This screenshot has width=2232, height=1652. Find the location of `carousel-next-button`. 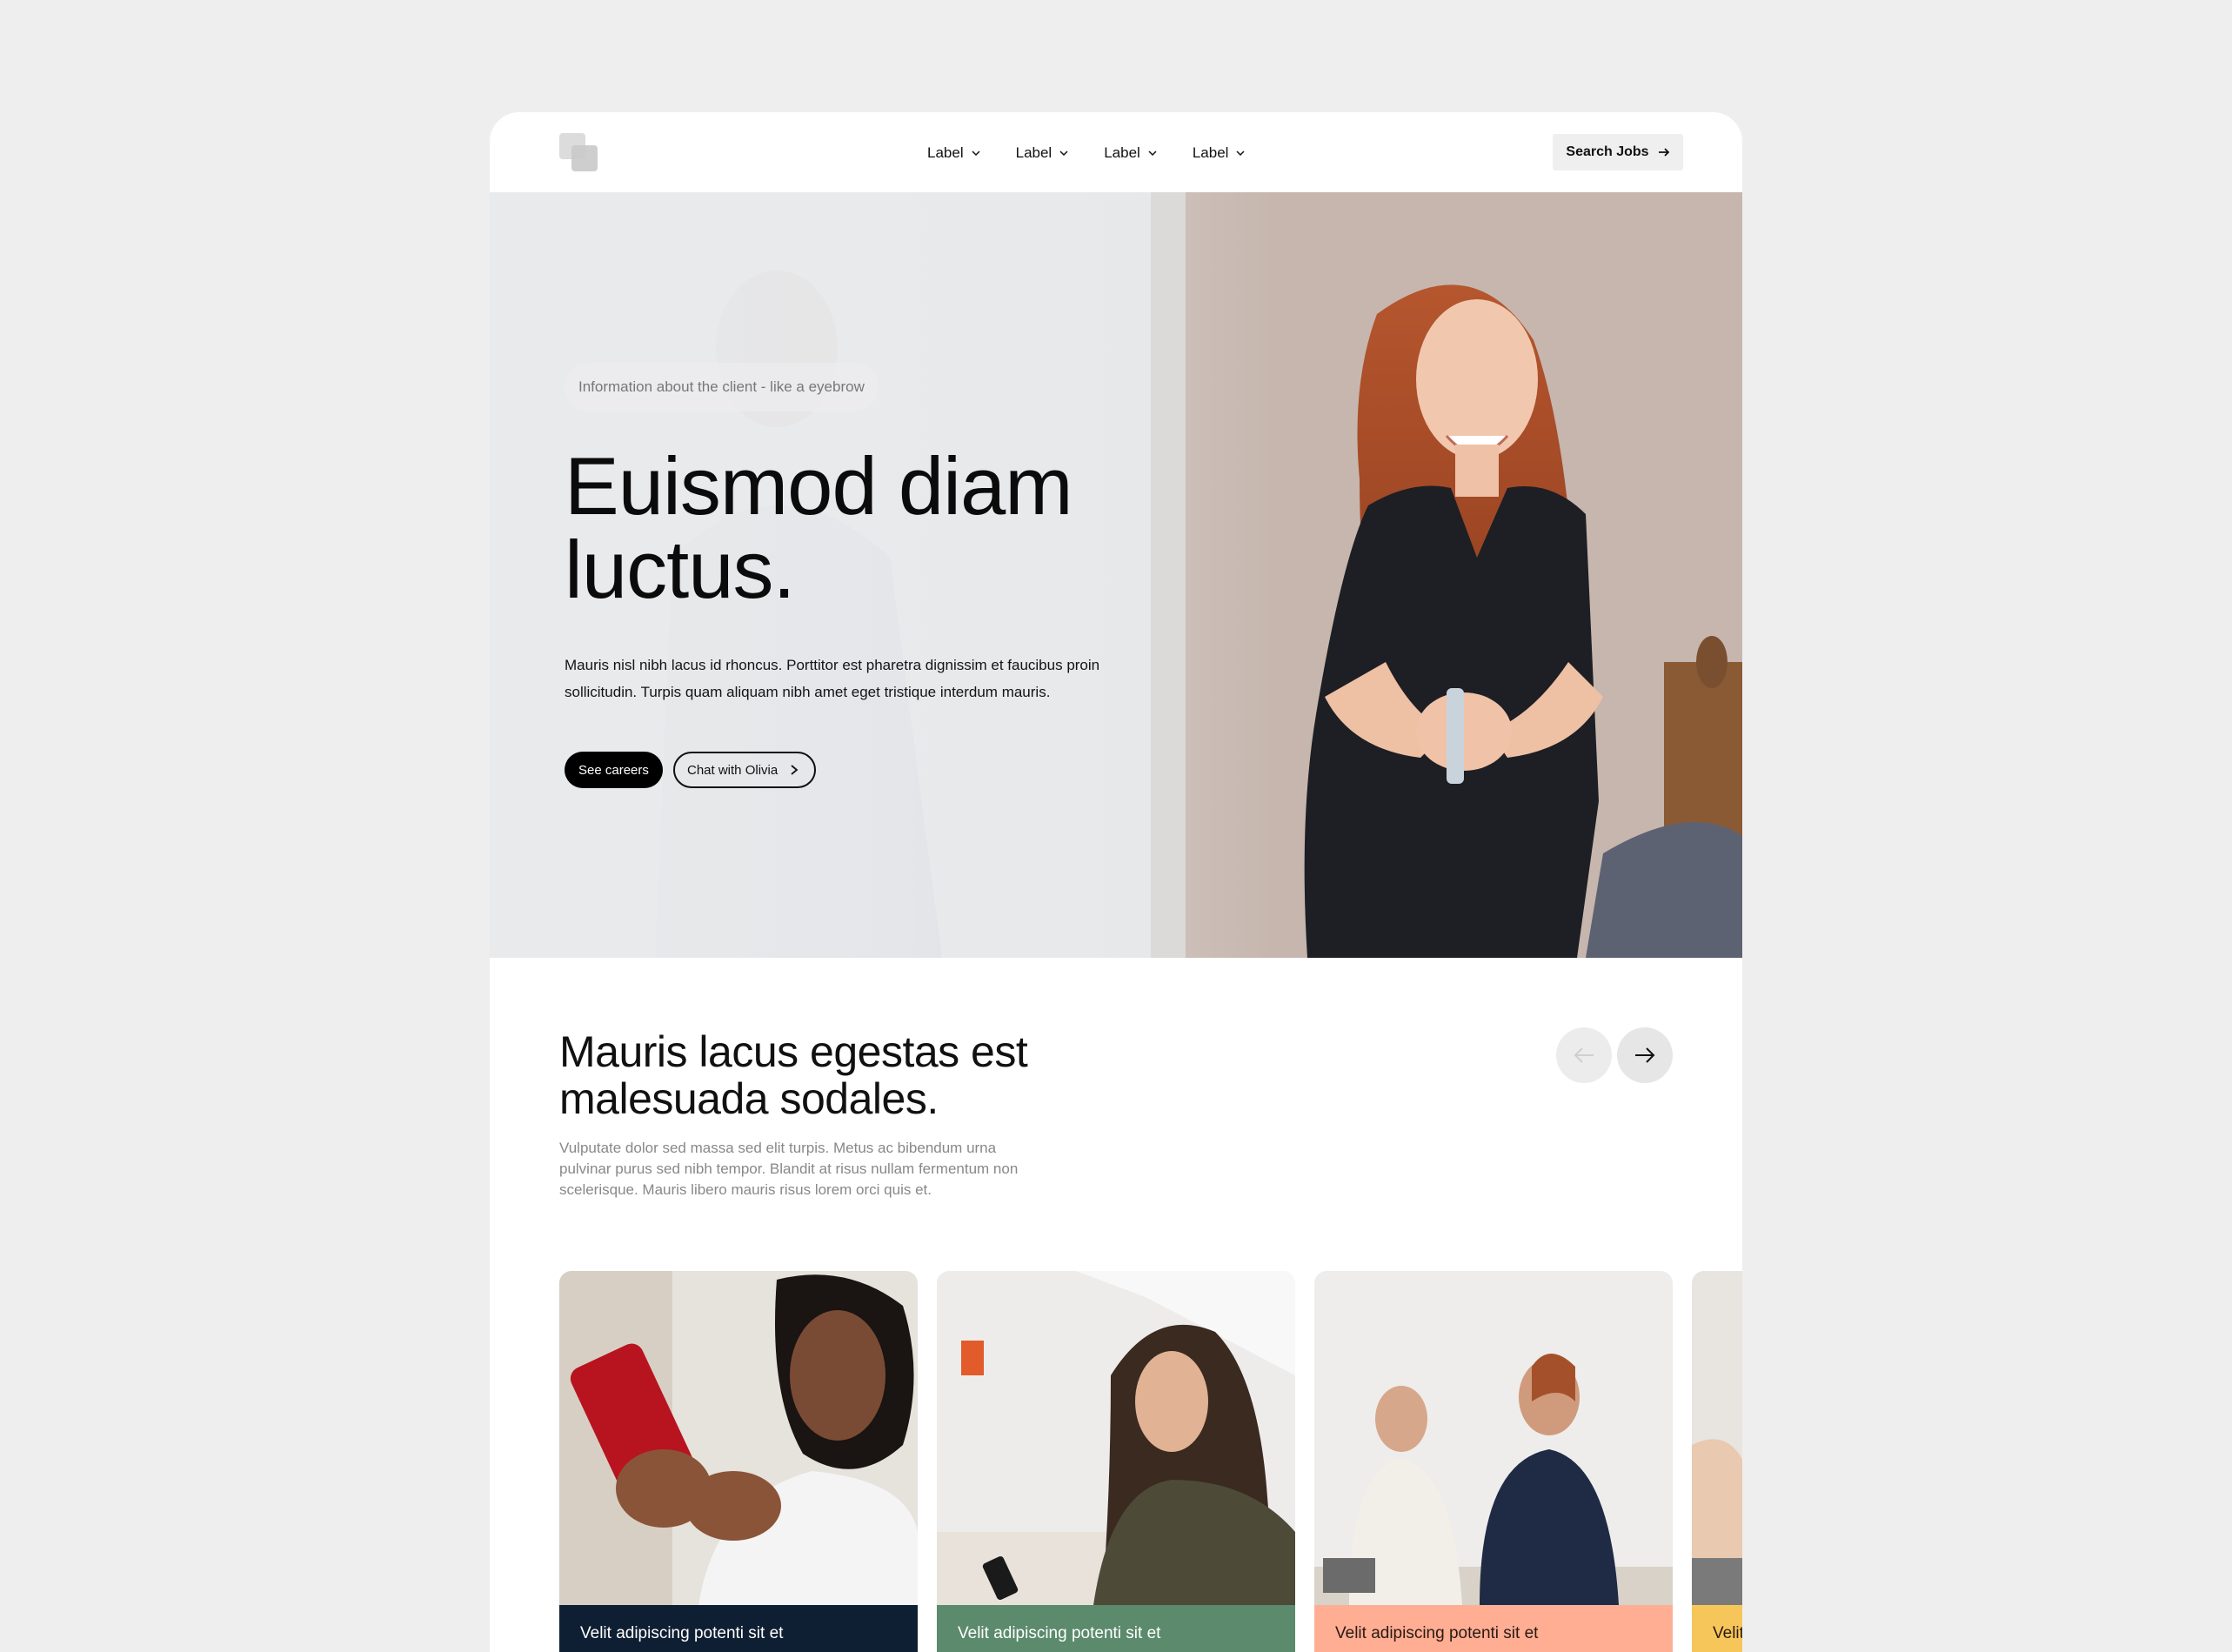

carousel-next-button is located at coordinates (1645, 1055).